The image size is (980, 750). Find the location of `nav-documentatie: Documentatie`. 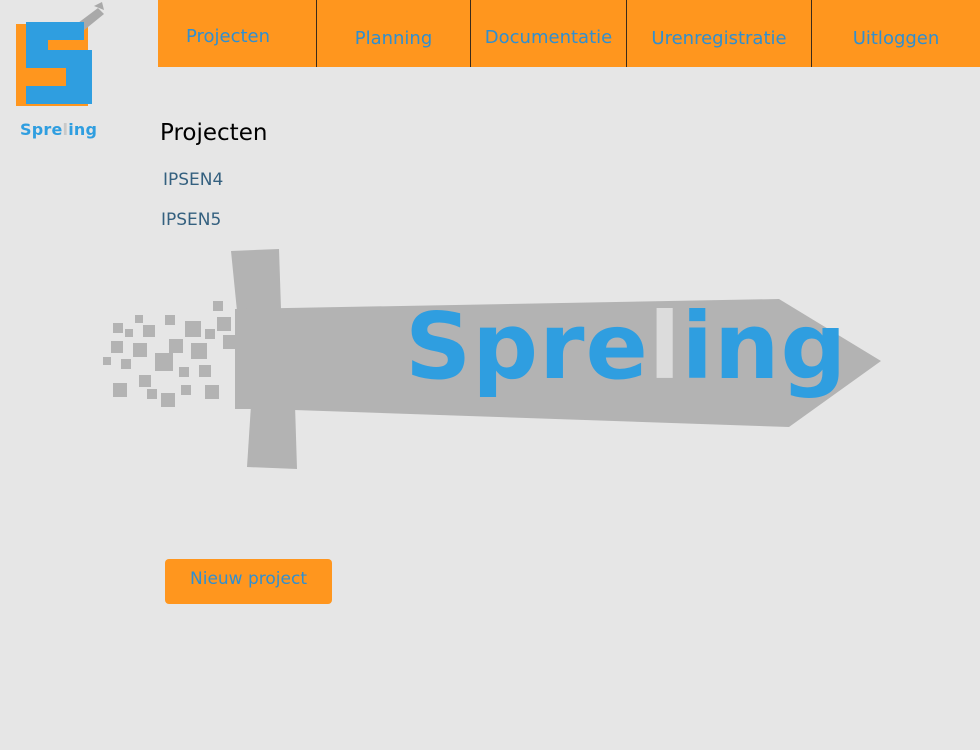

nav-documentatie: Documentatie is located at coordinates (549, 33).